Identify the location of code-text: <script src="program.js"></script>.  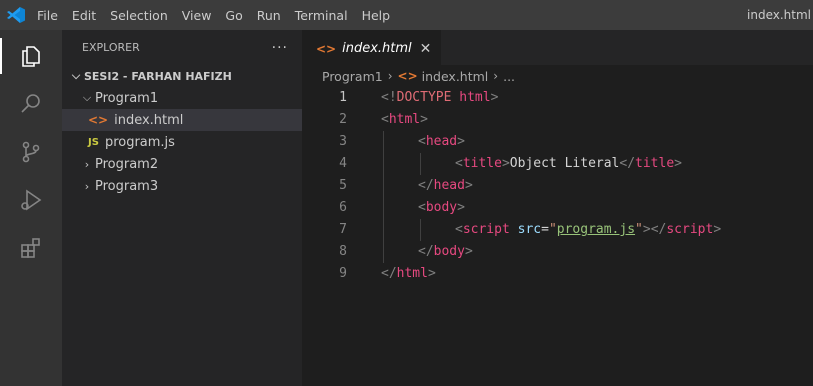
(588, 230).